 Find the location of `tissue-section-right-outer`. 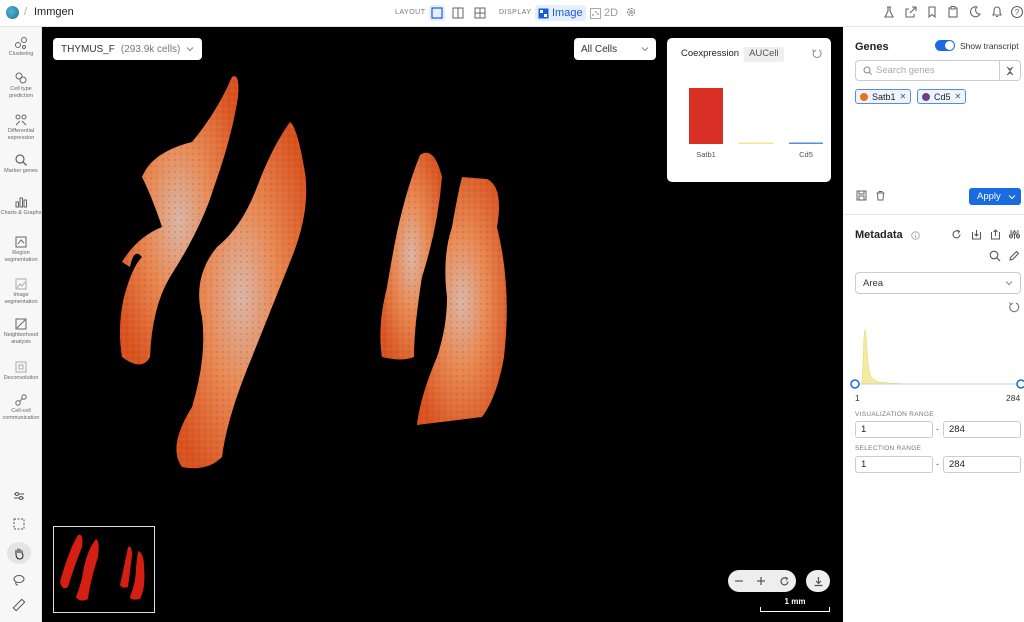

tissue-section-right-outer is located at coordinates (411, 256).